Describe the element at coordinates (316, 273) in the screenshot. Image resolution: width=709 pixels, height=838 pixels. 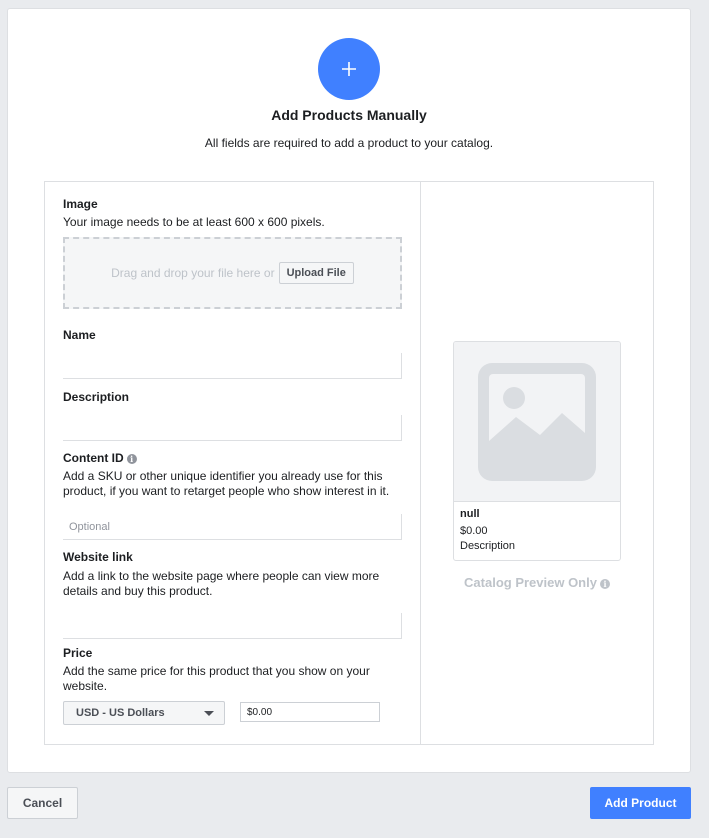
I see `upload-file-button: Upload File` at that location.